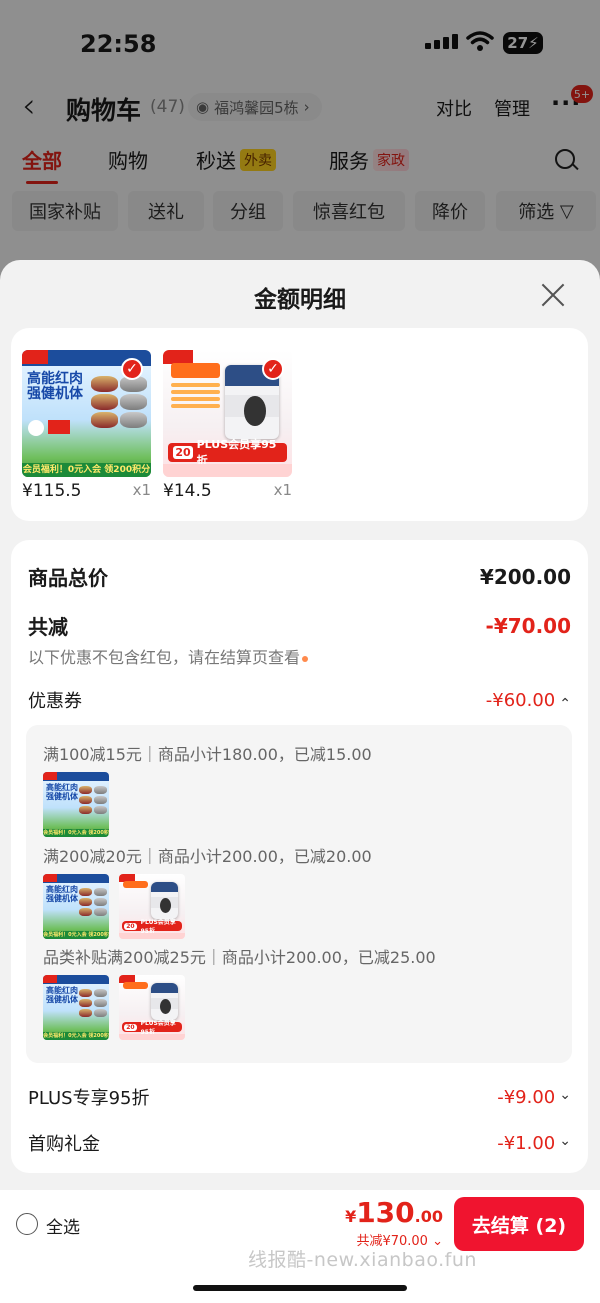  What do you see at coordinates (299, 700) in the screenshot?
I see `coupon-row: 优惠券 -¥60.00` at bounding box center [299, 700].